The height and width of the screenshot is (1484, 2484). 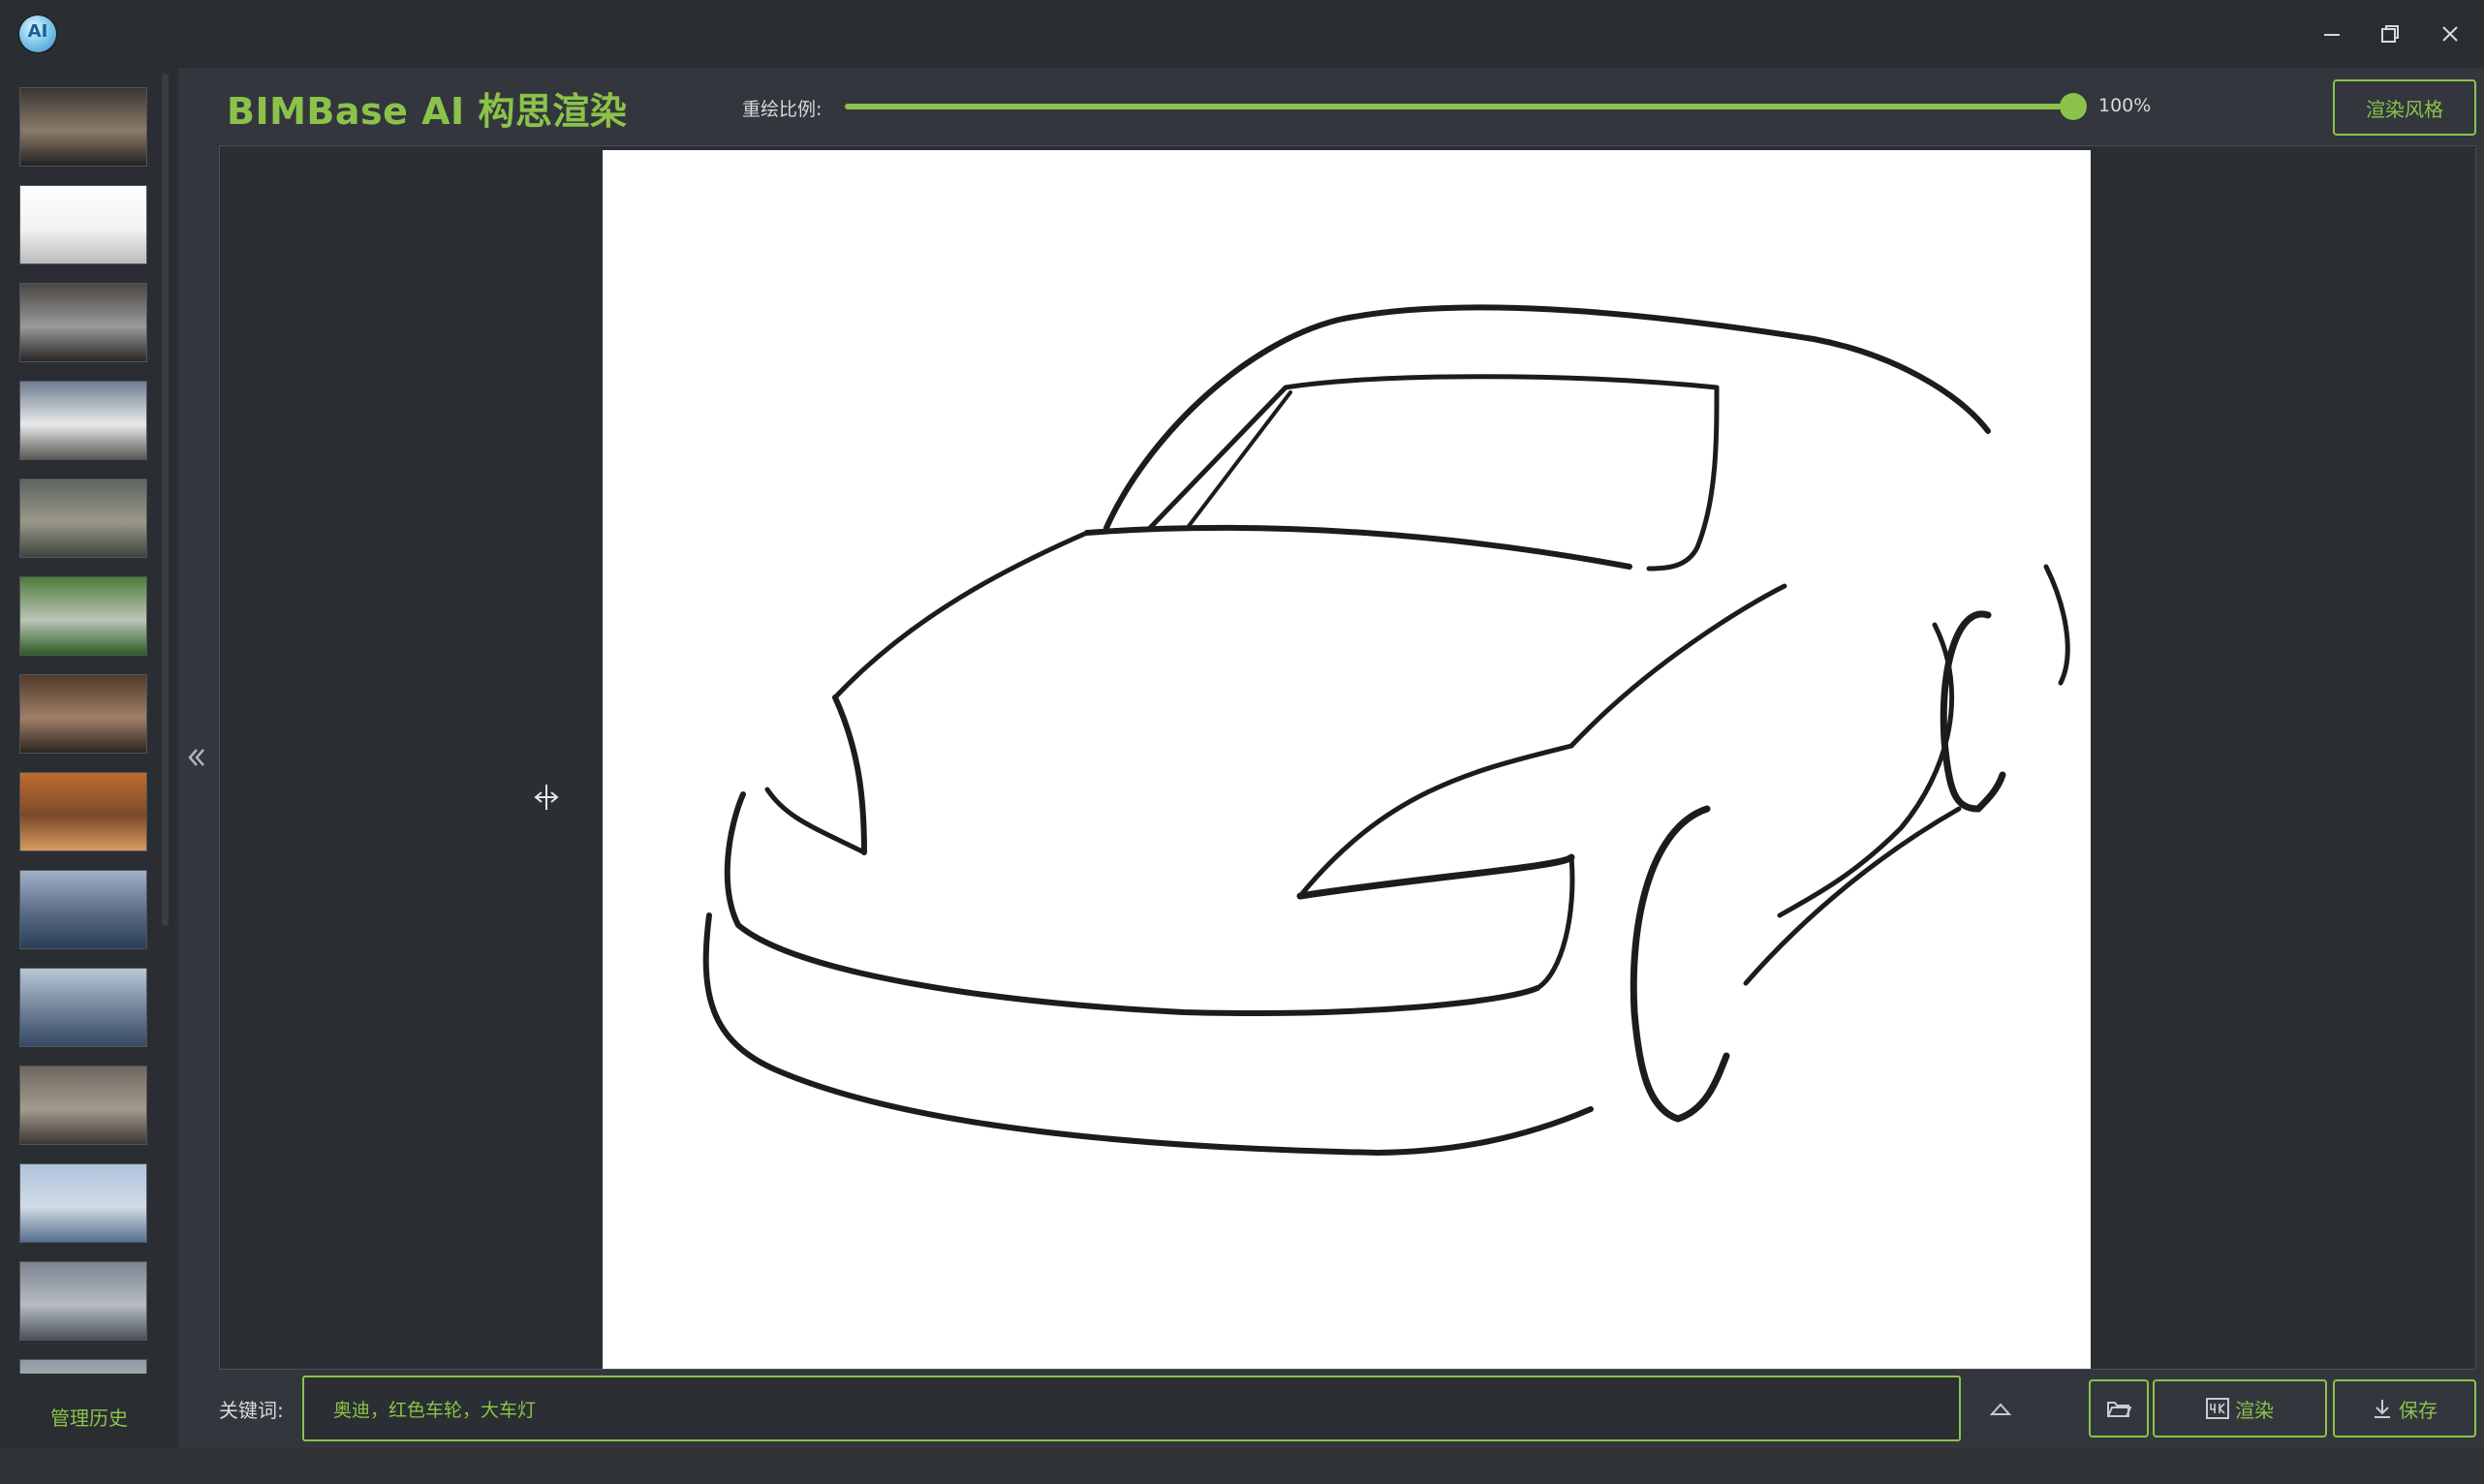 What do you see at coordinates (1242, 1466) in the screenshot?
I see `status-strip` at bounding box center [1242, 1466].